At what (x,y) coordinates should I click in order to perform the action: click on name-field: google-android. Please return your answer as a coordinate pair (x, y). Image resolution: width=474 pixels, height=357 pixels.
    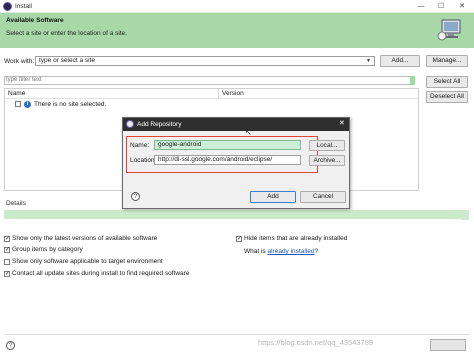
    Looking at the image, I should click on (227, 145).